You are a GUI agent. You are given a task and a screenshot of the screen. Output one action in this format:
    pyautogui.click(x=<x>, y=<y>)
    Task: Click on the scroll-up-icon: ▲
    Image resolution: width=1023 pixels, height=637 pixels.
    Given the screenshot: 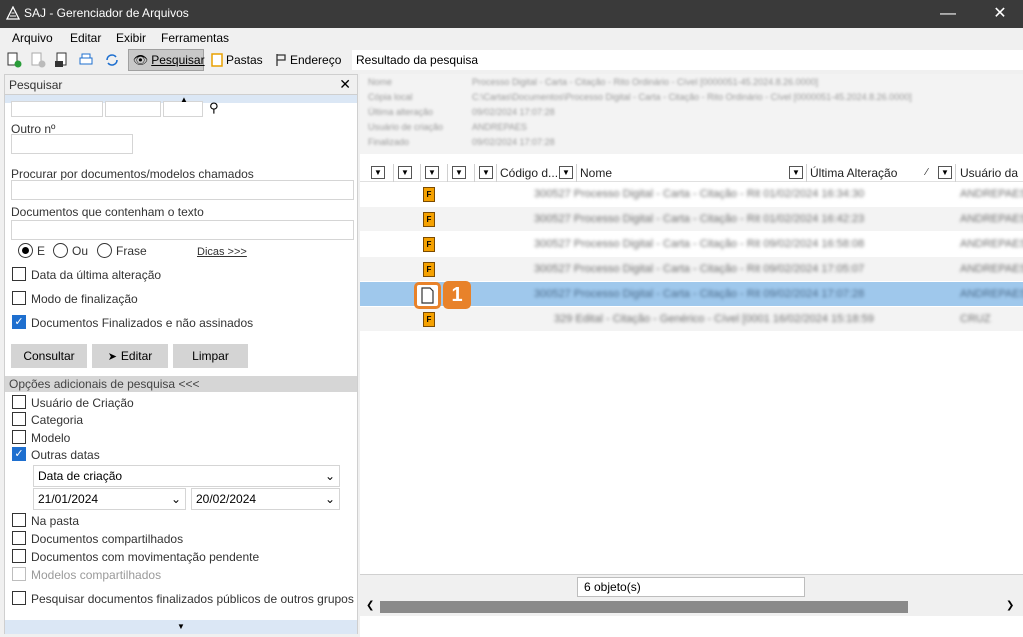 What is the action you would take?
    pyautogui.click(x=184, y=99)
    